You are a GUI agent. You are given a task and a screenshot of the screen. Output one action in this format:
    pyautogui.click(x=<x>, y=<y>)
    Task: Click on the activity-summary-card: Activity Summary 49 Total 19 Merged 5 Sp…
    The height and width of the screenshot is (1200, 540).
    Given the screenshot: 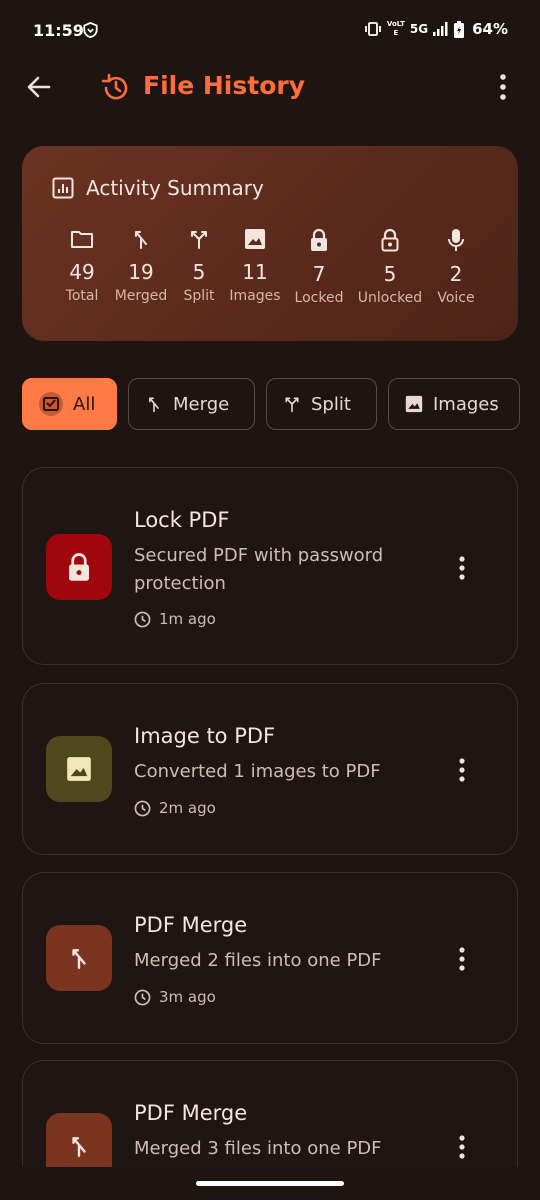 What is the action you would take?
    pyautogui.click(x=270, y=243)
    